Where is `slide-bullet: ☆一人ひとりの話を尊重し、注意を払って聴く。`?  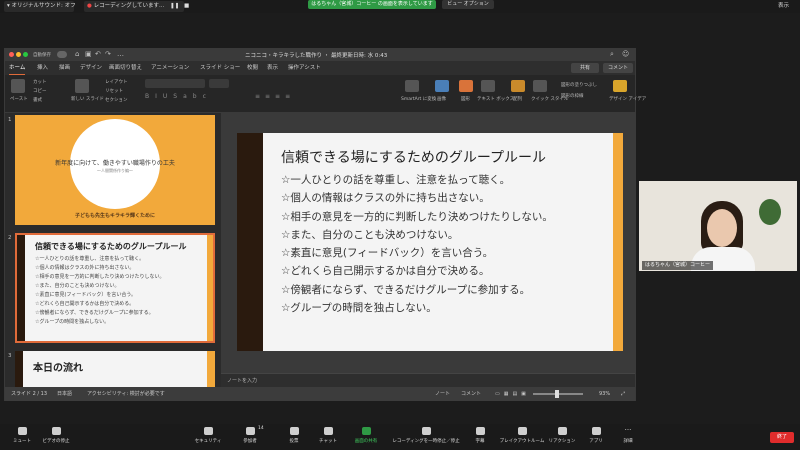 slide-bullet: ☆一人ひとりの話を尊重し、注意を払って聴く。 is located at coordinates (396, 180).